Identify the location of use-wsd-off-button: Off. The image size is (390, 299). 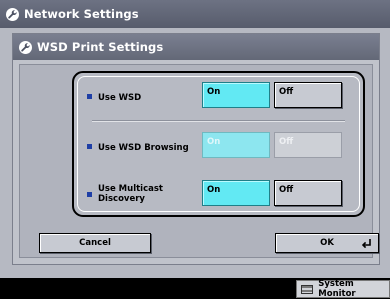
(308, 95).